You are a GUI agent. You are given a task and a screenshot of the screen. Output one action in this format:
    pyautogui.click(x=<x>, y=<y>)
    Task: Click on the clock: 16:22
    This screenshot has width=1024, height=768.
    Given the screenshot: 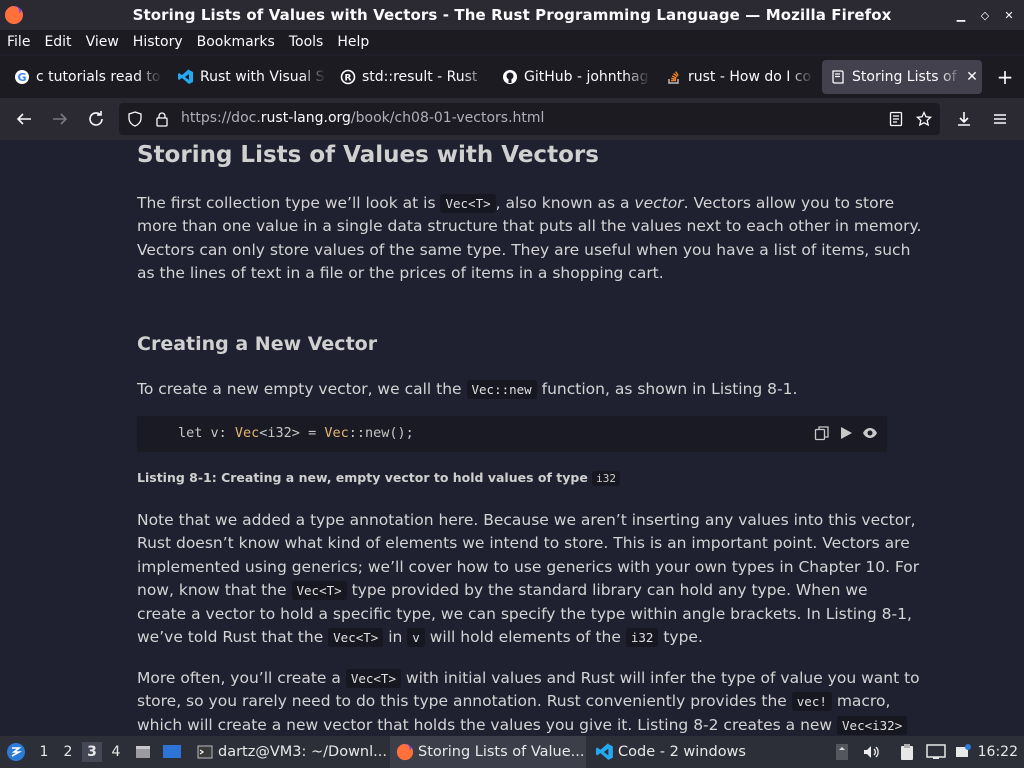 What is the action you would take?
    pyautogui.click(x=997, y=752)
    